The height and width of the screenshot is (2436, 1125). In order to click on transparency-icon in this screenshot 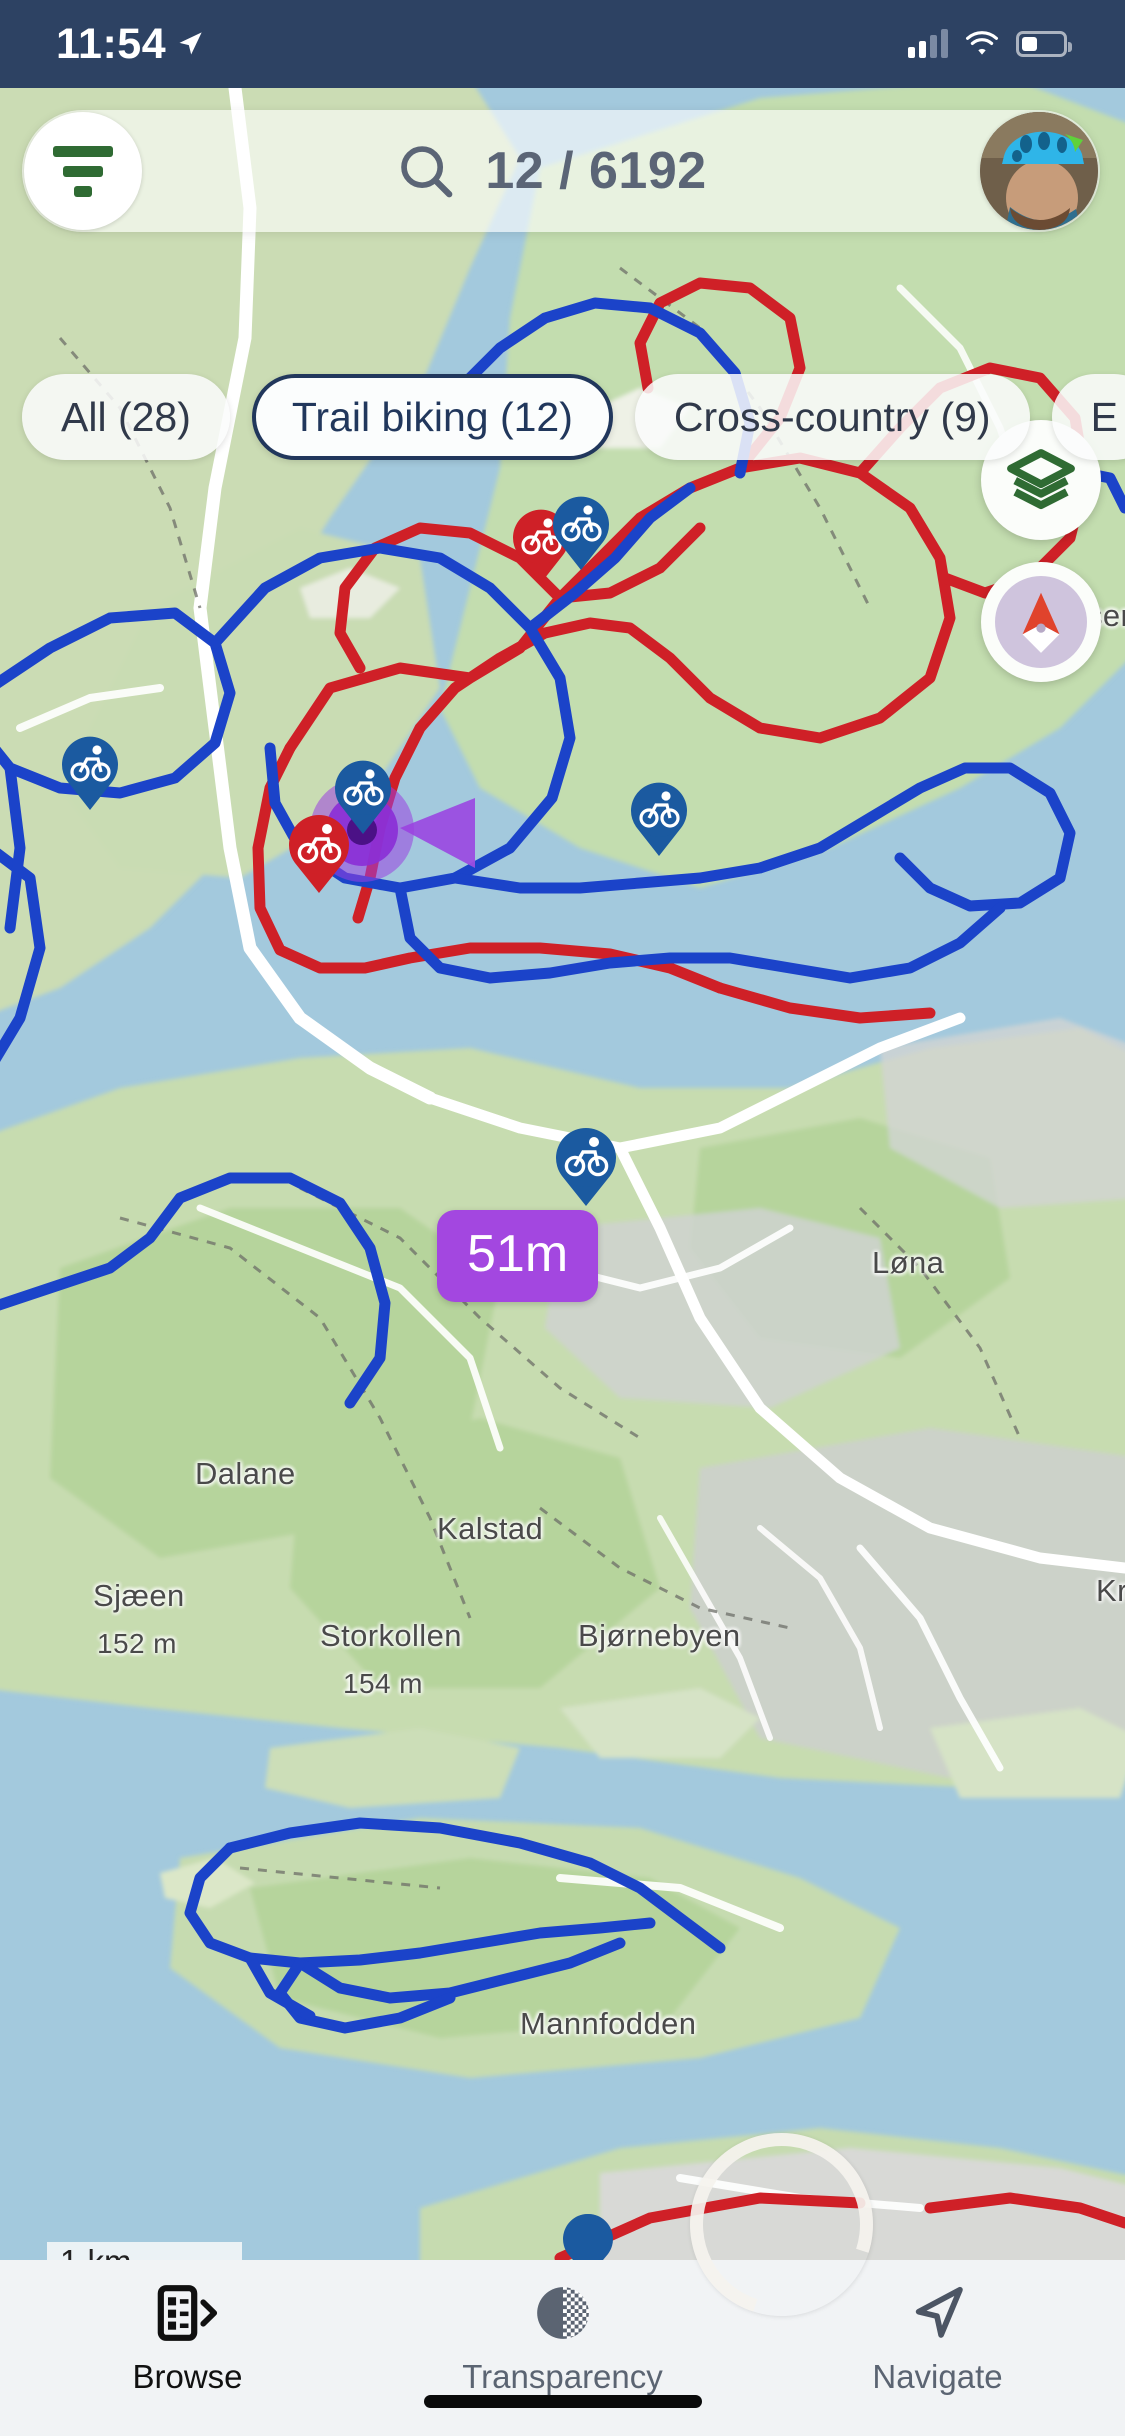, I will do `click(562, 2313)`.